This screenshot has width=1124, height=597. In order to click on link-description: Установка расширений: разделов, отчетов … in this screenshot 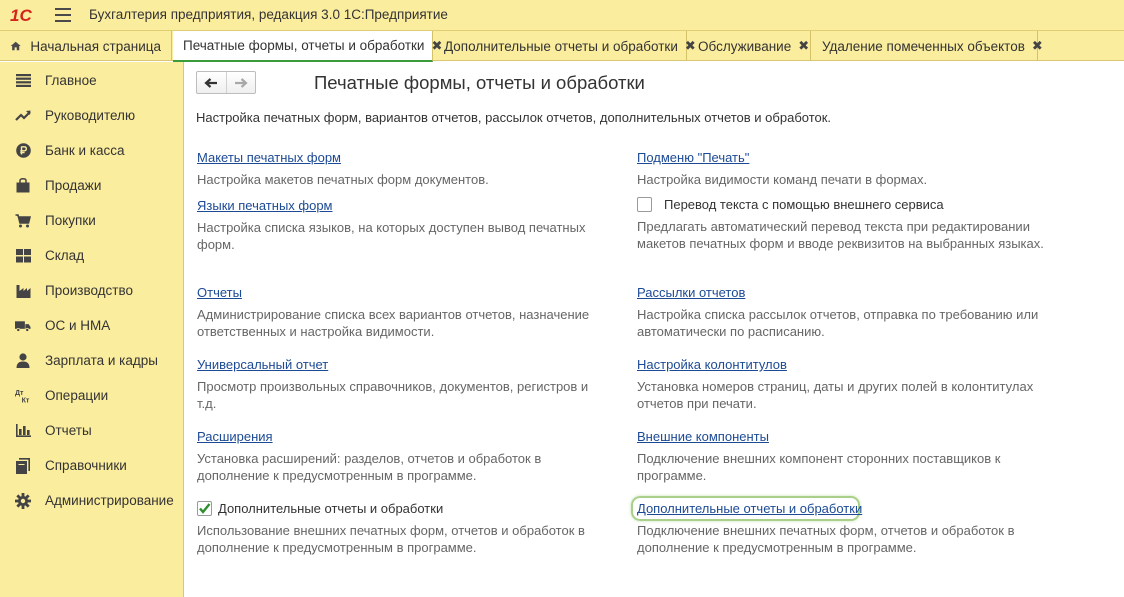, I will do `click(369, 467)`.